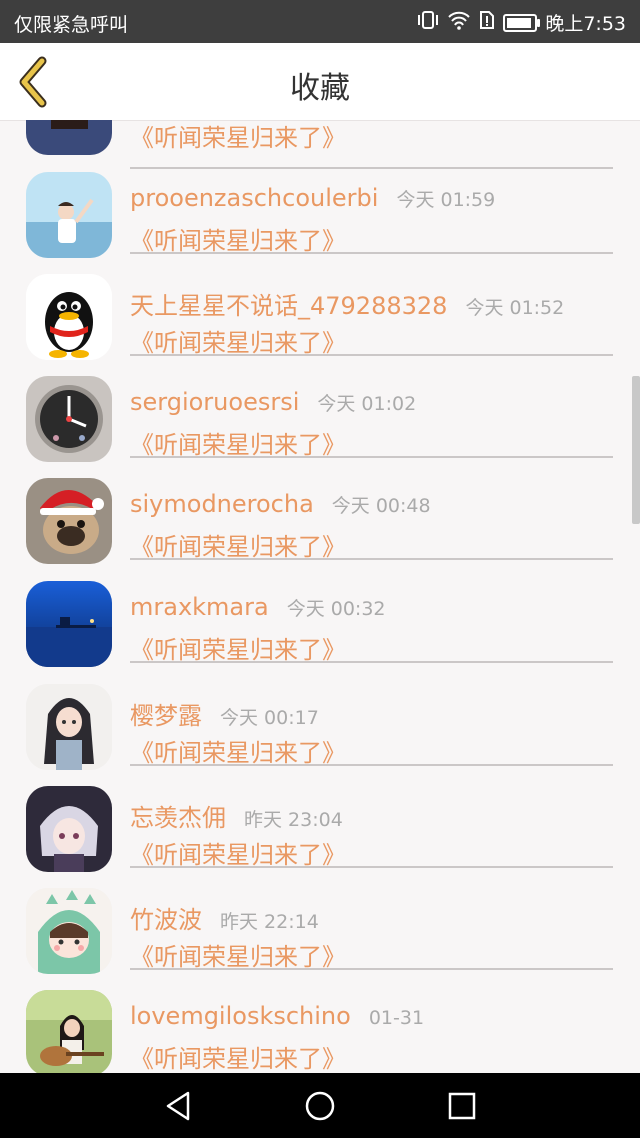 The width and height of the screenshot is (640, 1138). I want to click on square-recents-icon, so click(462, 1106).